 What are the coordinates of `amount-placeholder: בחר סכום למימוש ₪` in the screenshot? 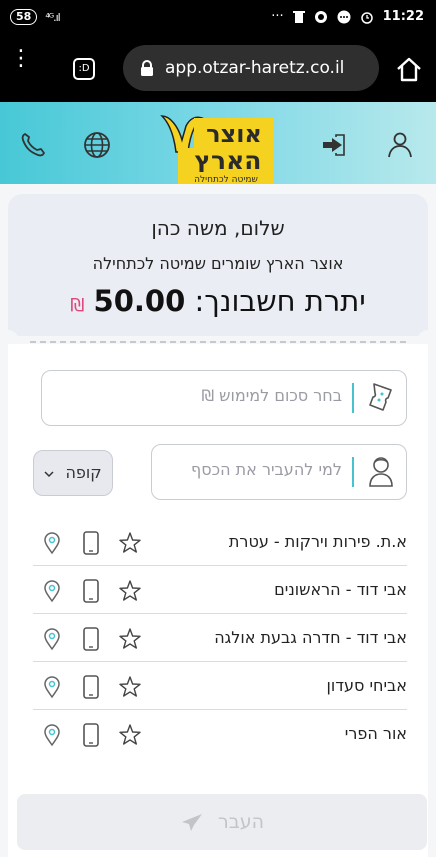 It's located at (271, 395).